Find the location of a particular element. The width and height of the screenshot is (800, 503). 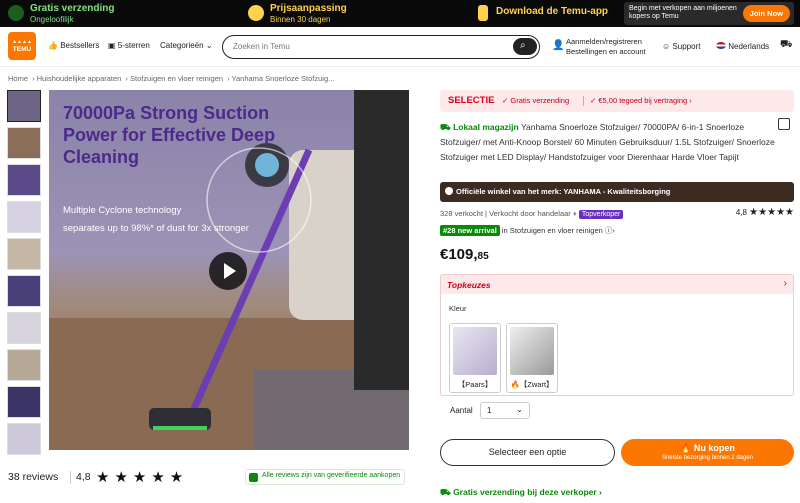

product-rating-value: 4,8 is located at coordinates (741, 212).